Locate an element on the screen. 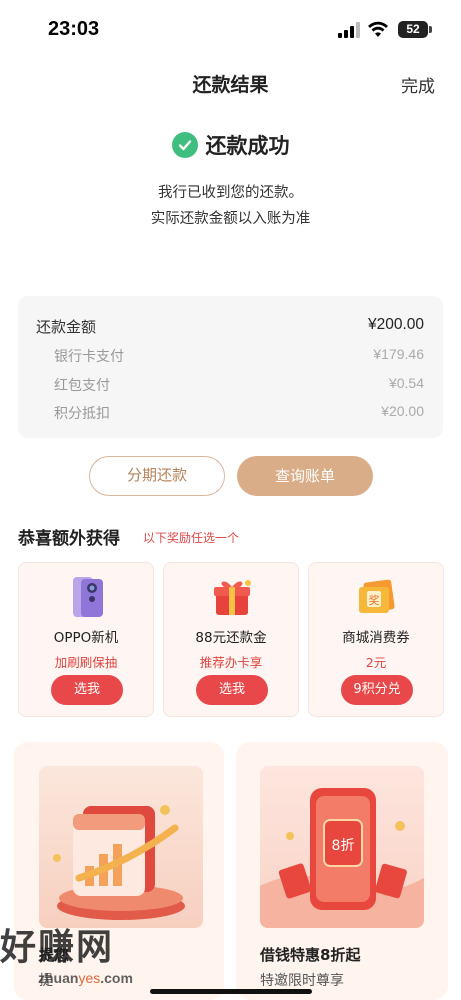 The height and width of the screenshot is (1000, 461). result-header: 还款成功 is located at coordinates (230, 145).